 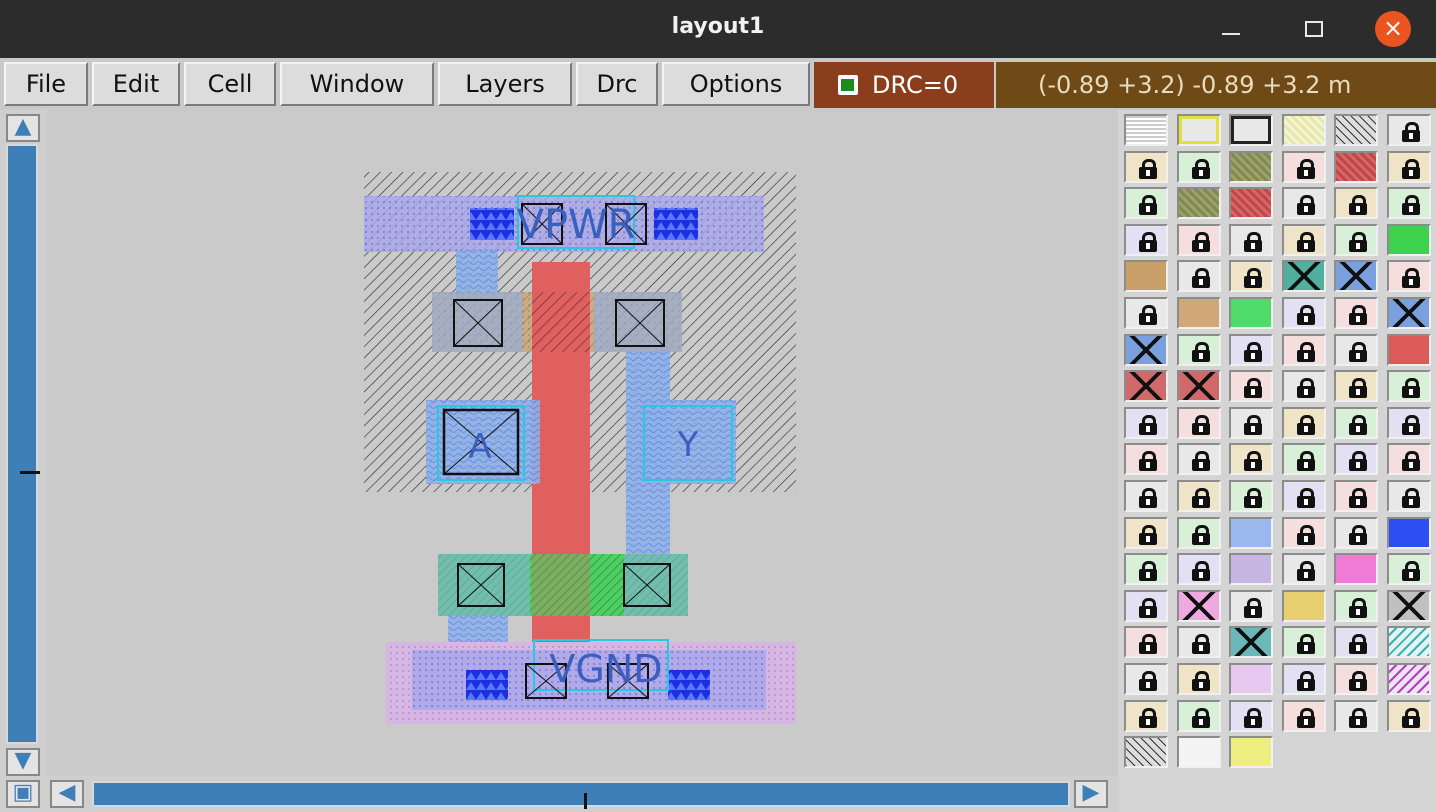 I want to click on minimize-icon, so click(x=1231, y=29).